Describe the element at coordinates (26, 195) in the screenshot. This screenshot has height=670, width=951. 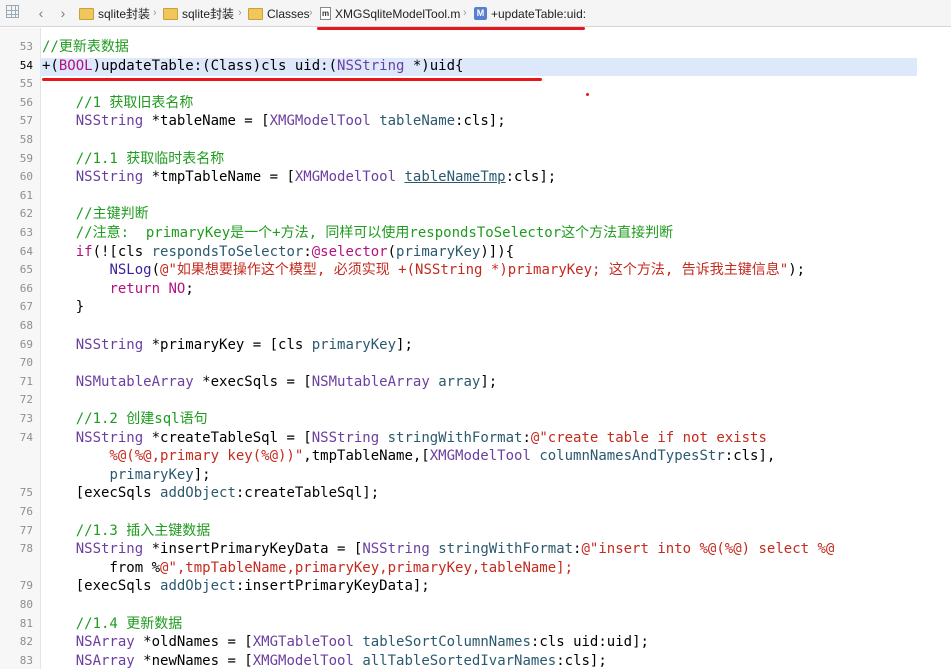
I see `line-number: 61` at that location.